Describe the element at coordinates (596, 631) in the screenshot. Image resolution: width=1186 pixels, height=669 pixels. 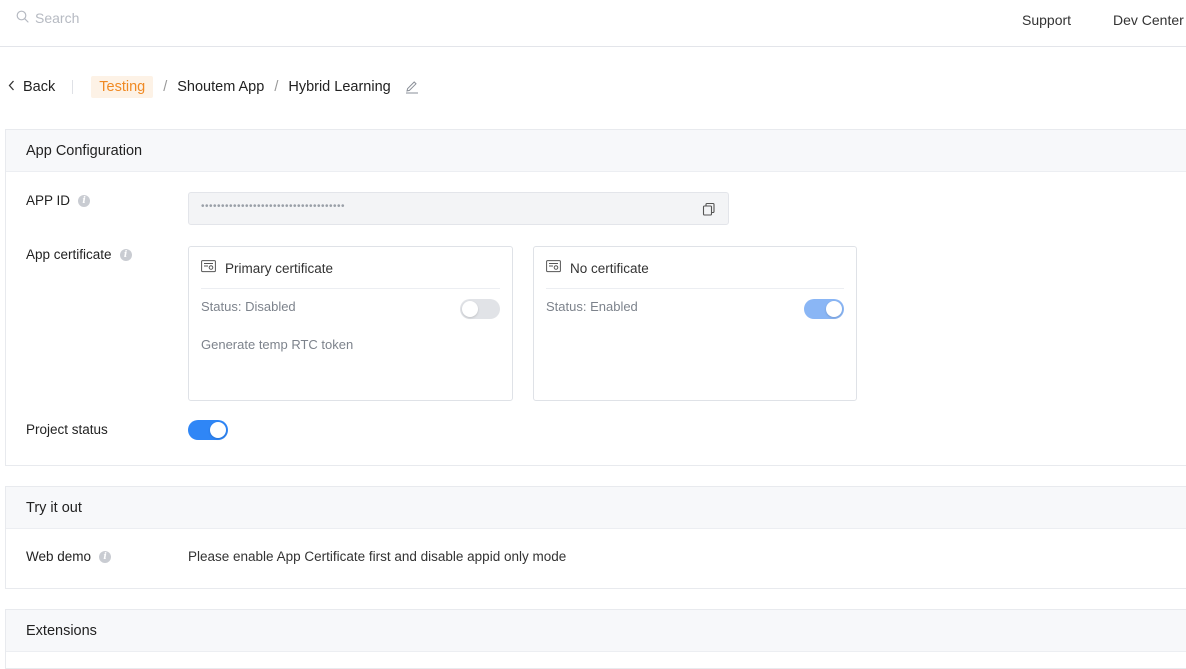
I see `section-title: Extensions` at that location.